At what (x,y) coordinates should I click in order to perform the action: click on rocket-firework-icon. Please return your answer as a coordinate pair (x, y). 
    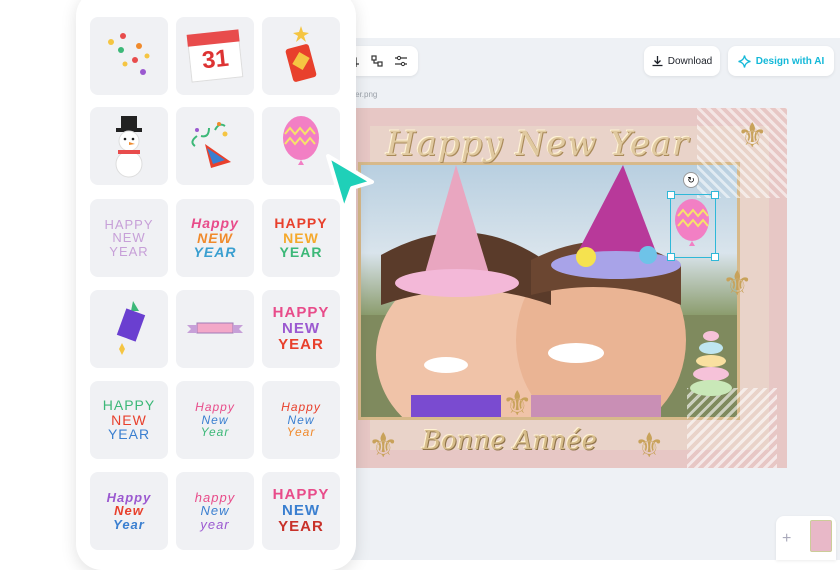
    Looking at the image, I should click on (131, 328).